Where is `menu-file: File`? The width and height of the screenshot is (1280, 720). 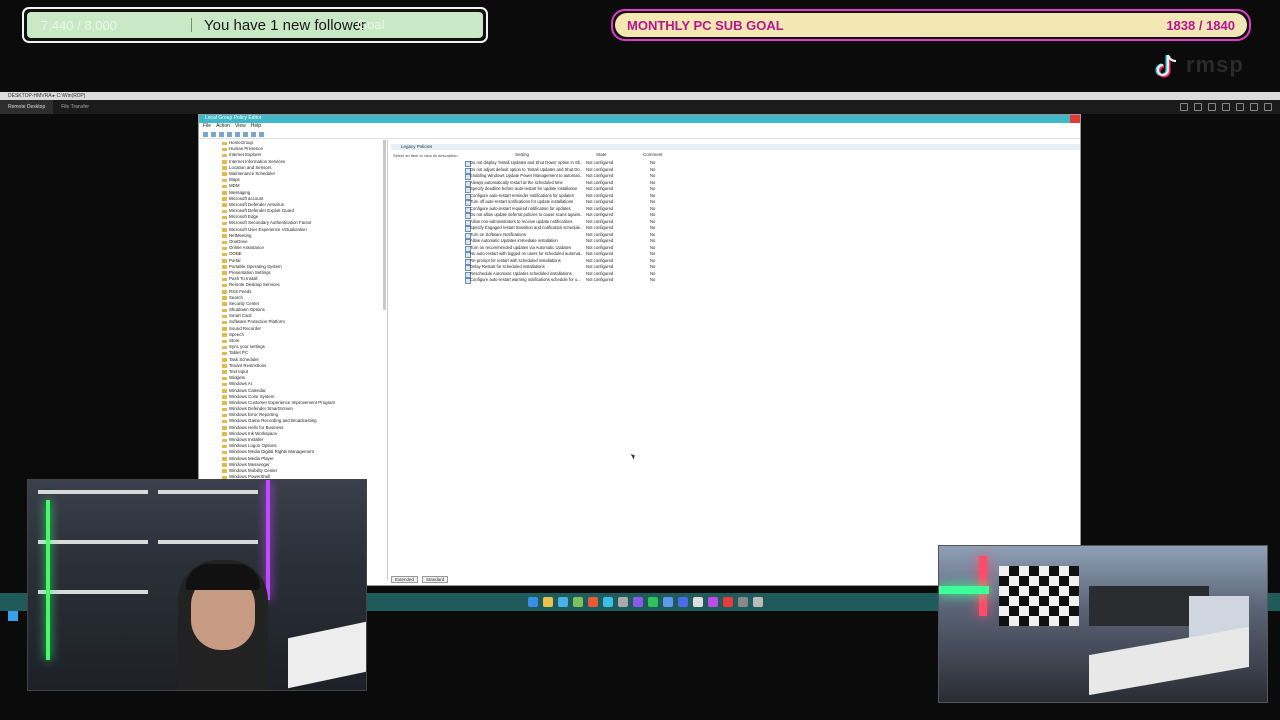
menu-file: File is located at coordinates (207, 126).